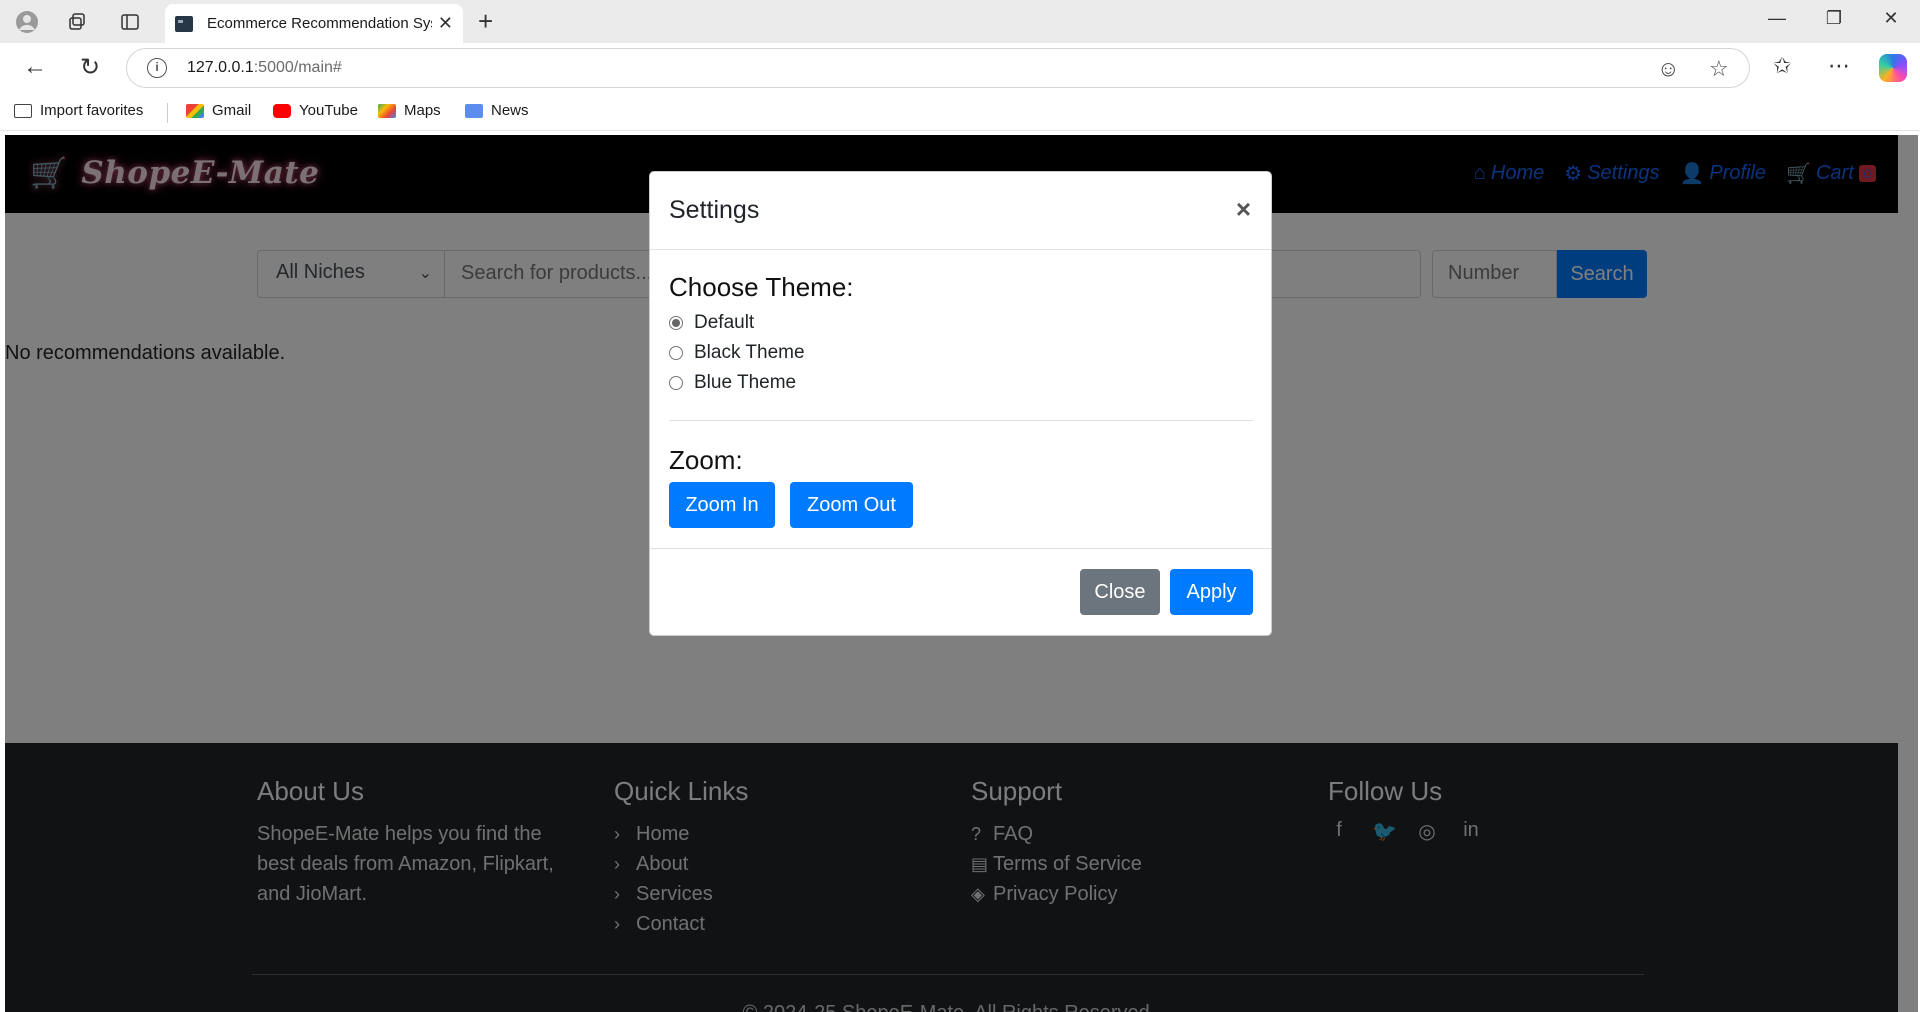 The height and width of the screenshot is (1012, 1920). What do you see at coordinates (264, 67) in the screenshot?
I see `url-text: 127.0.0.1:5000/main#` at bounding box center [264, 67].